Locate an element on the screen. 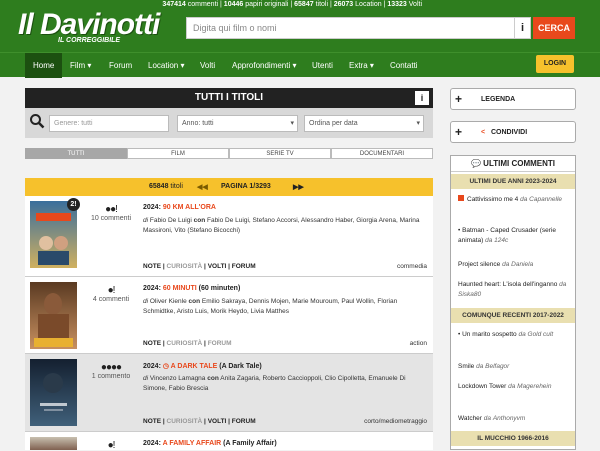 The width and height of the screenshot is (600, 451). condividi-button: + < CONDIVIDI is located at coordinates (513, 132).